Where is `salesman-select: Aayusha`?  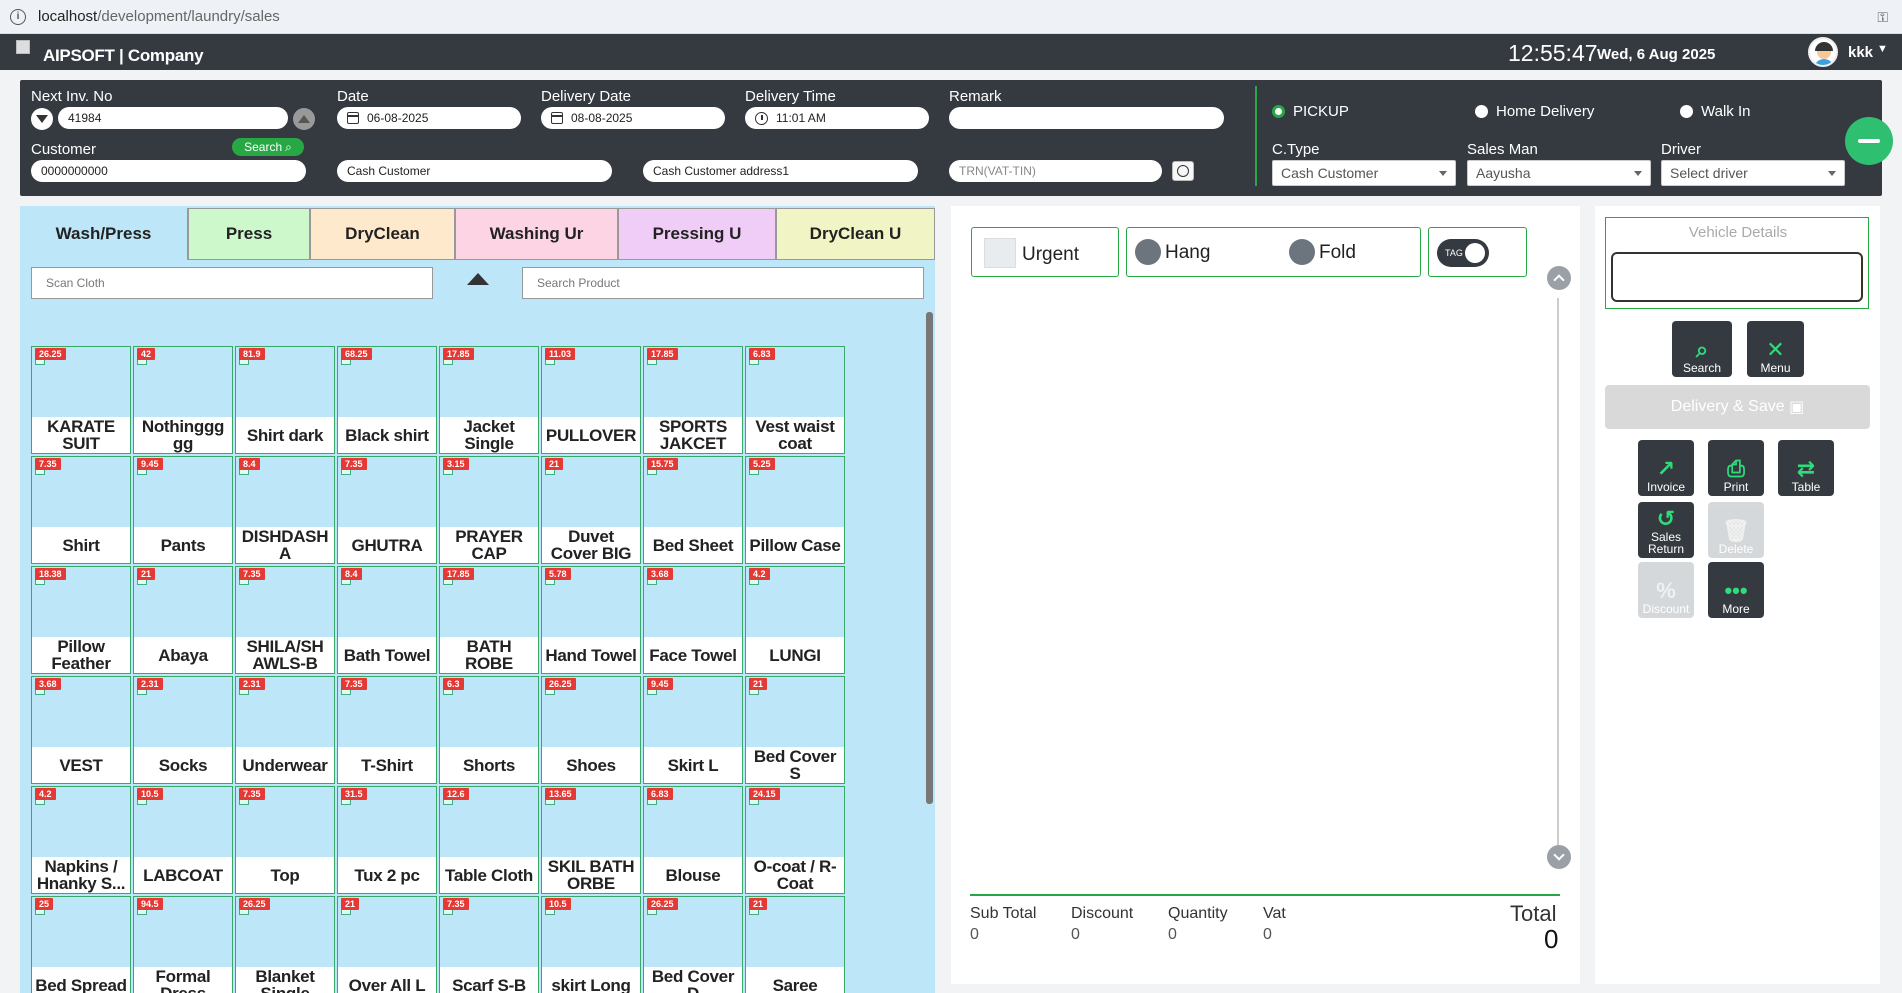
salesman-select: Aayusha is located at coordinates (1559, 173).